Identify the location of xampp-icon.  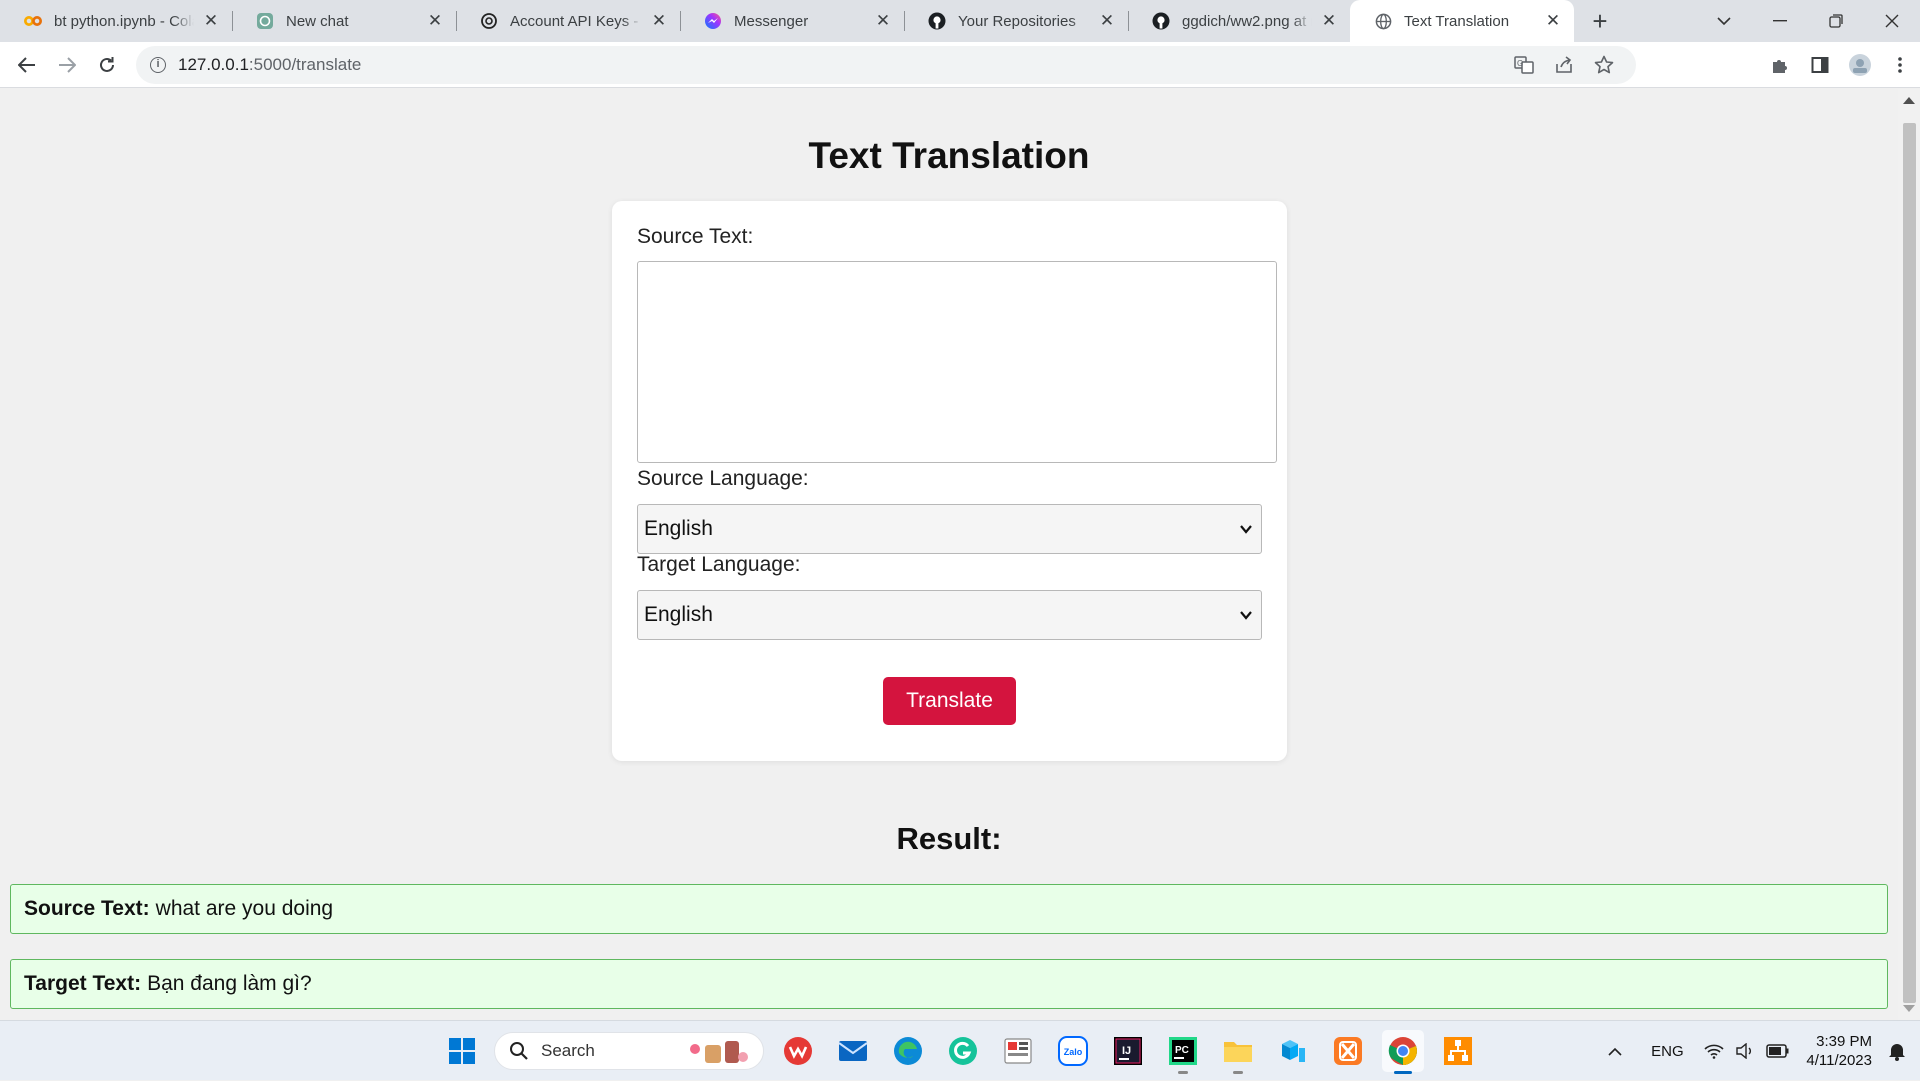
(1348, 1051).